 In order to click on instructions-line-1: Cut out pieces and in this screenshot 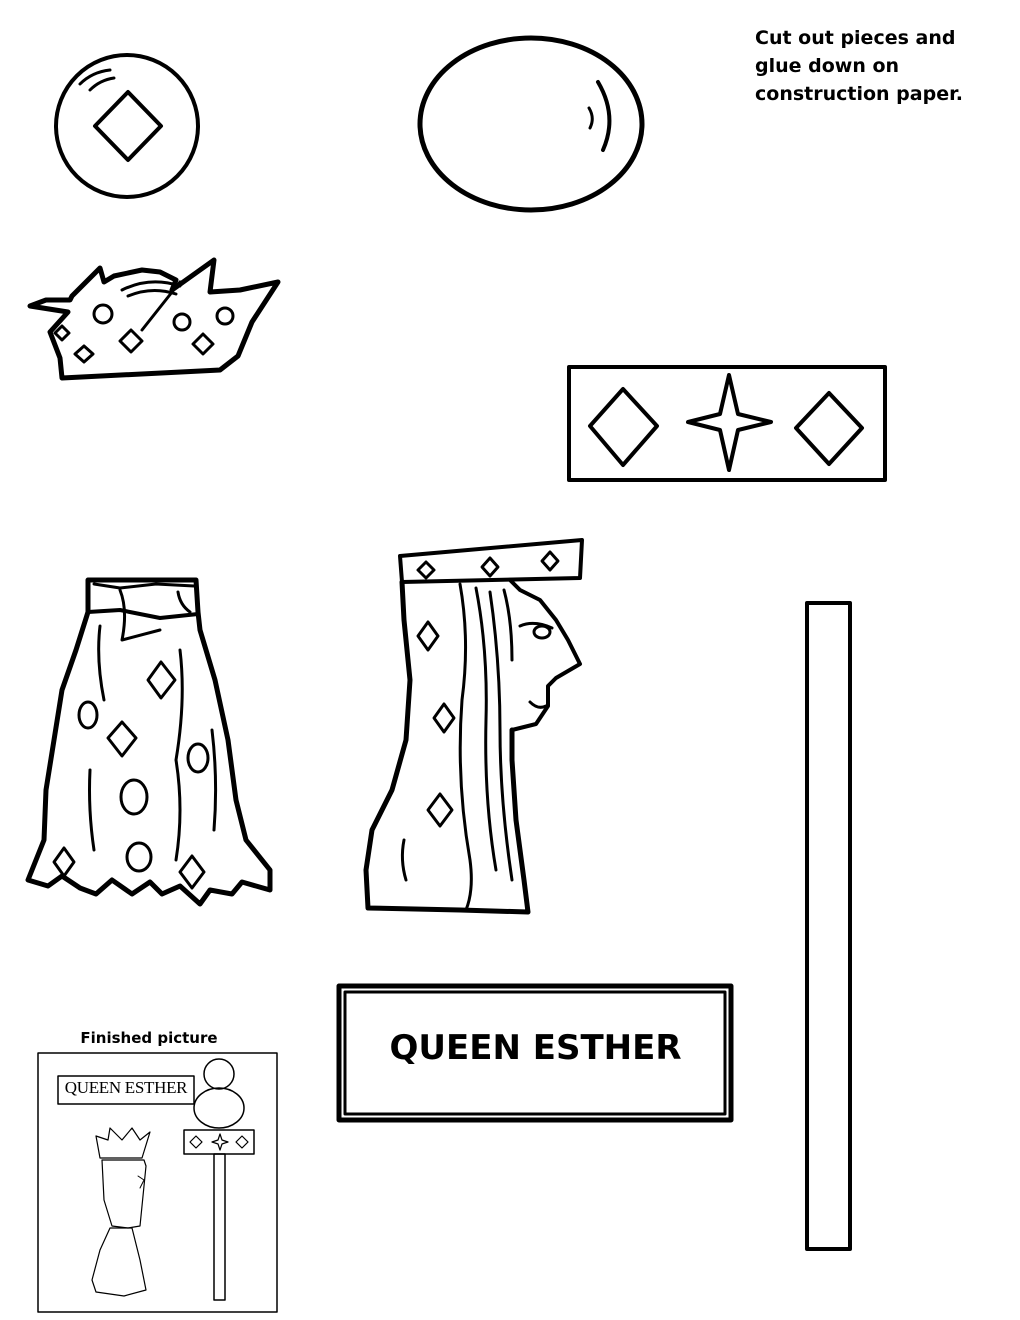, I will do `click(855, 38)`.